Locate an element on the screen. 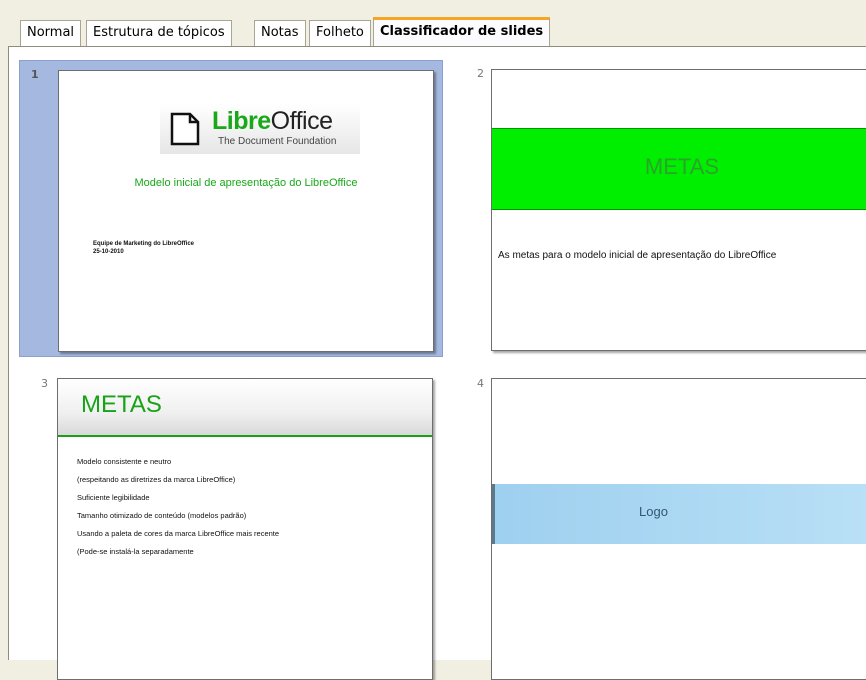 This screenshot has width=866, height=680. slide-logo-band: Logo is located at coordinates (679, 514).